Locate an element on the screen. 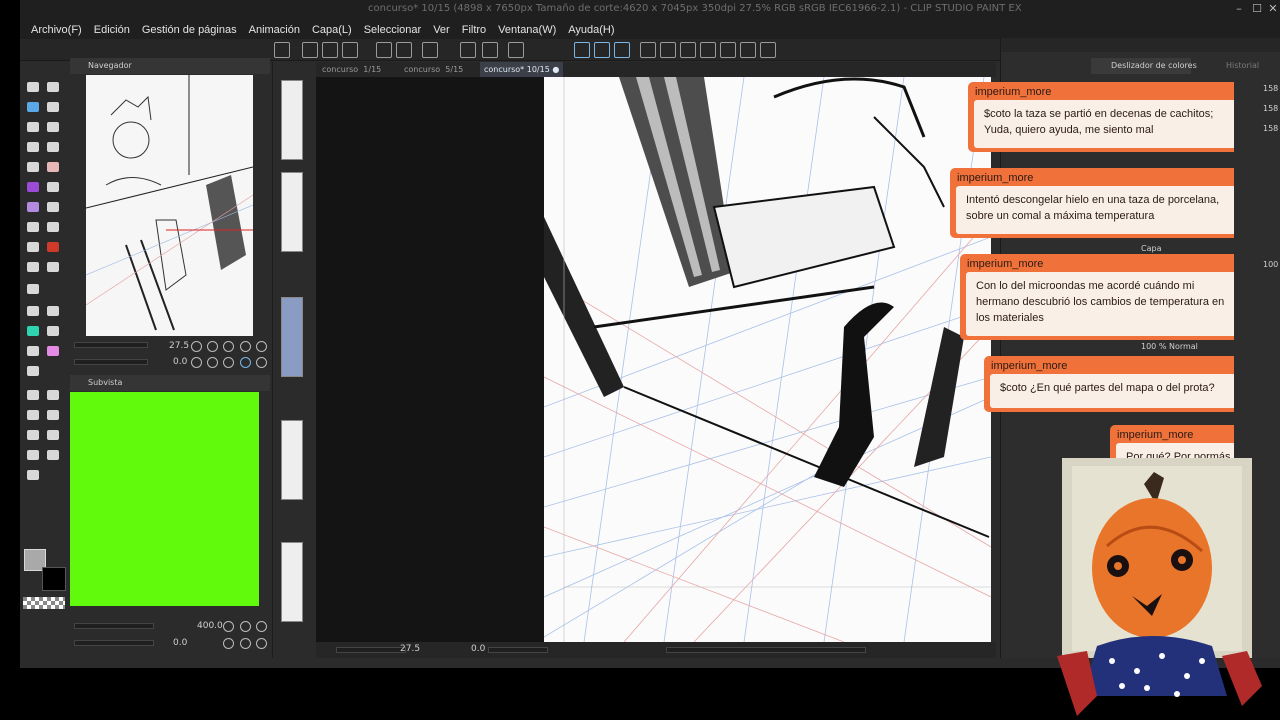 Image resolution: width=1280 pixels, height=720 pixels. subview-zoom-in-icon is located at coordinates (245, 626).